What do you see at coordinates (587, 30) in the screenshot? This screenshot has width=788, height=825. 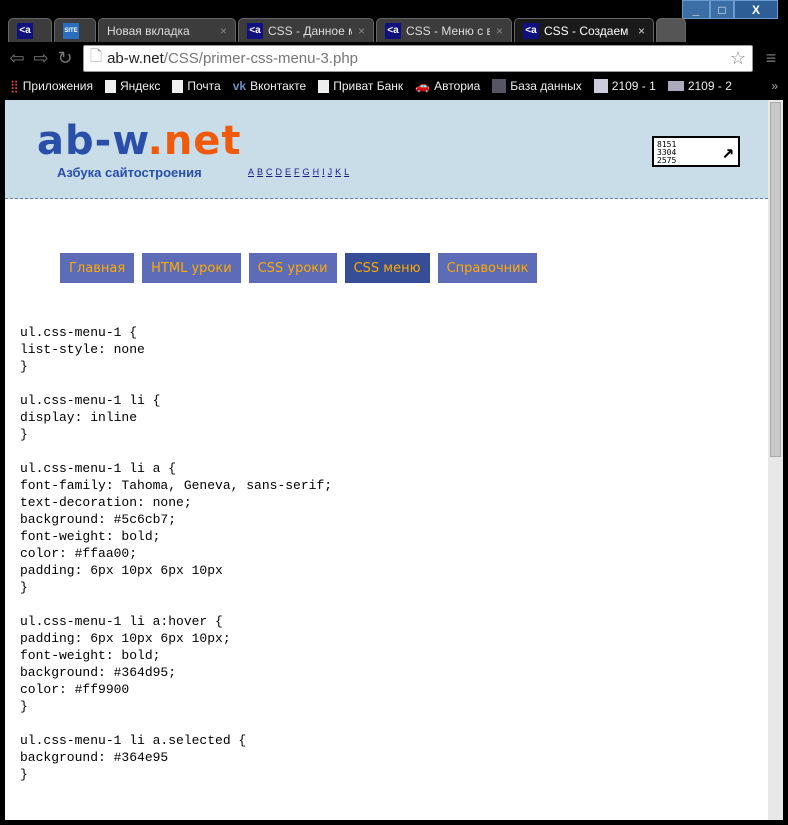 I see `tab-label: CSS - Создаем с` at bounding box center [587, 30].